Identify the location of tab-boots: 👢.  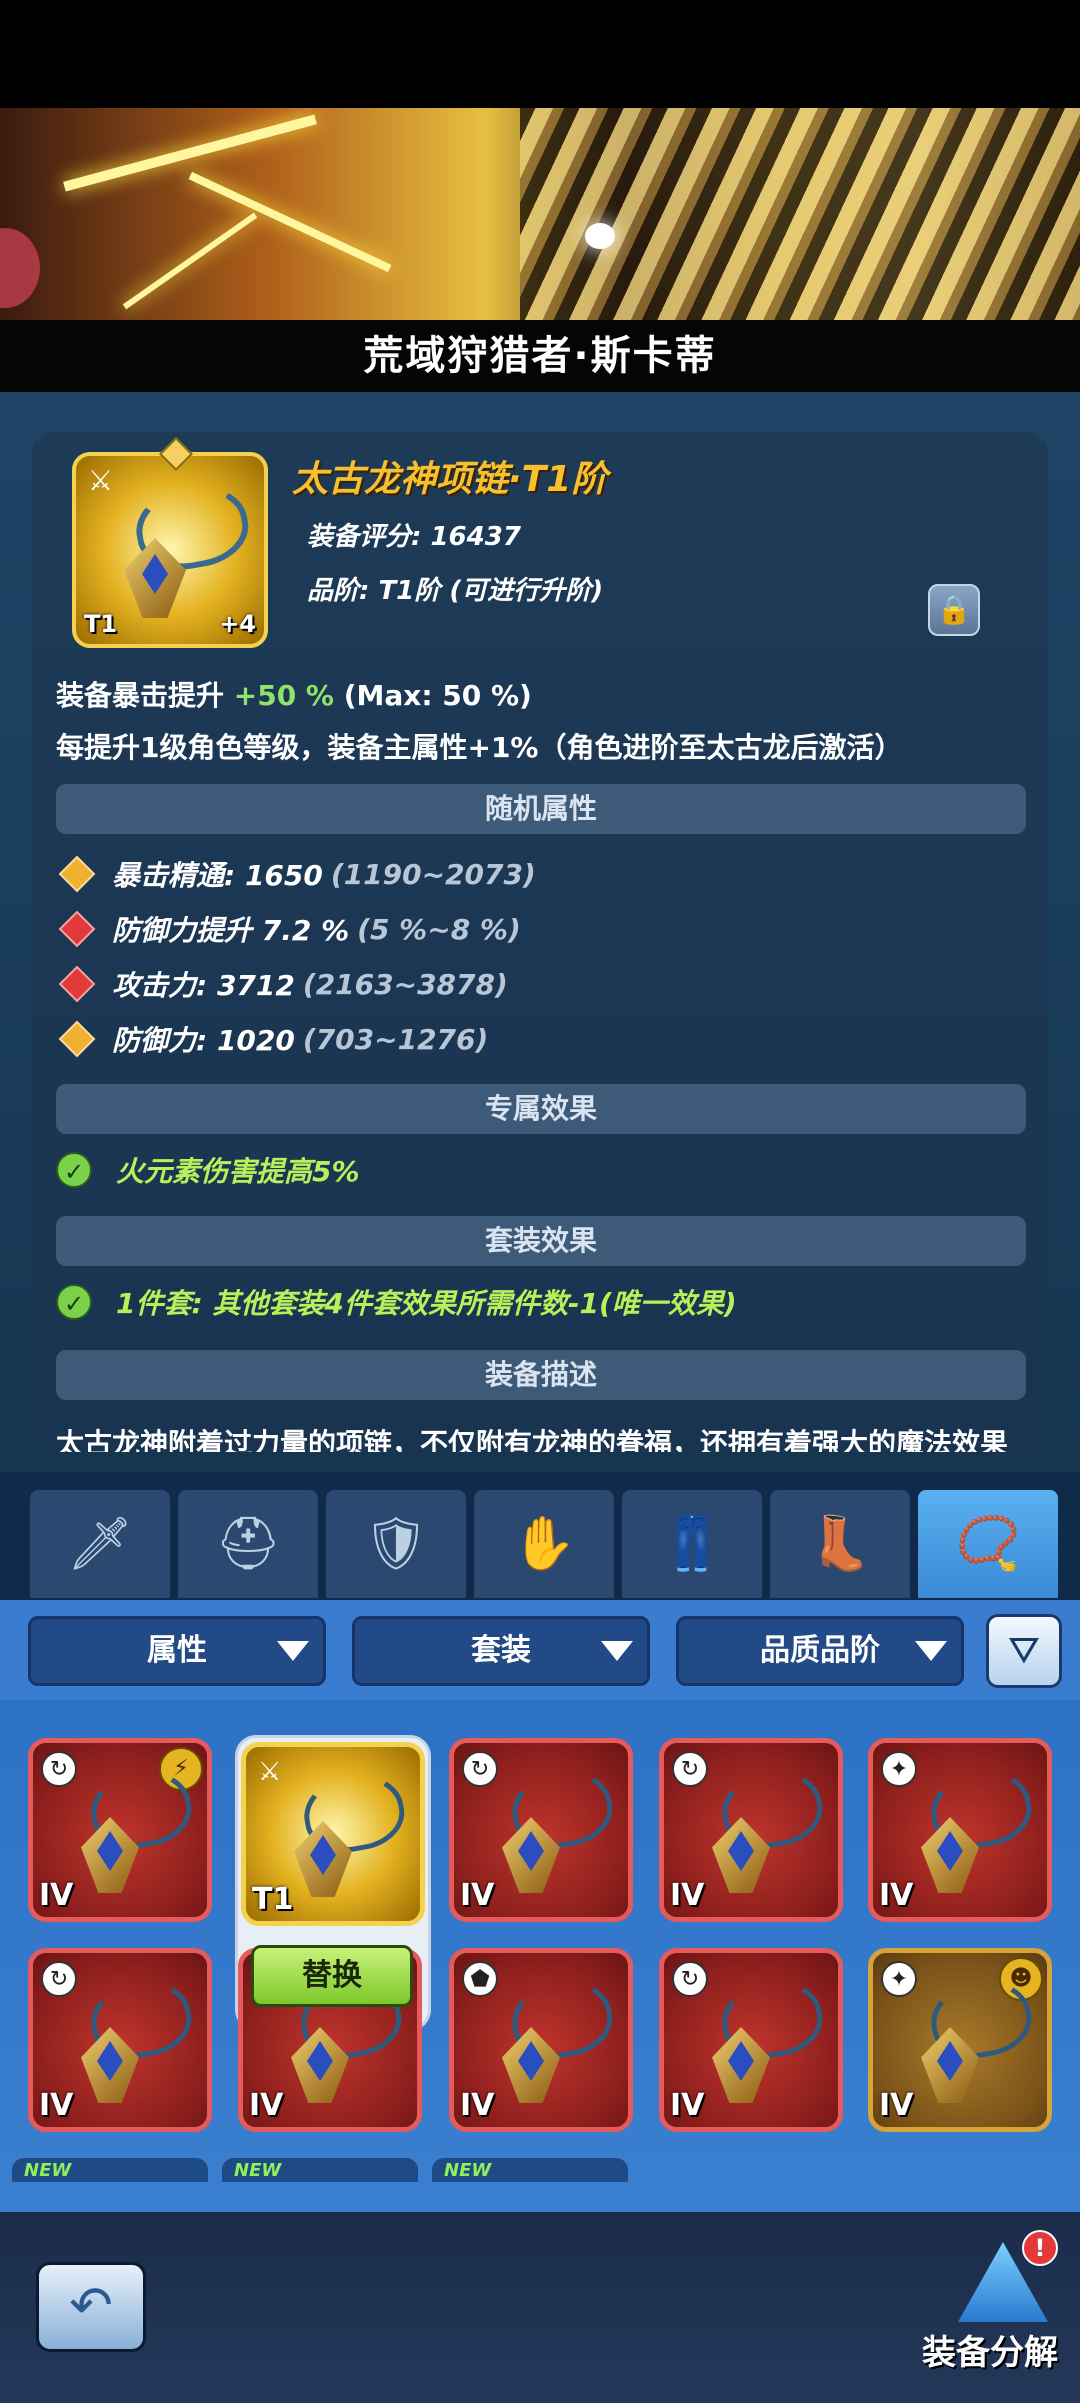
(840, 1544).